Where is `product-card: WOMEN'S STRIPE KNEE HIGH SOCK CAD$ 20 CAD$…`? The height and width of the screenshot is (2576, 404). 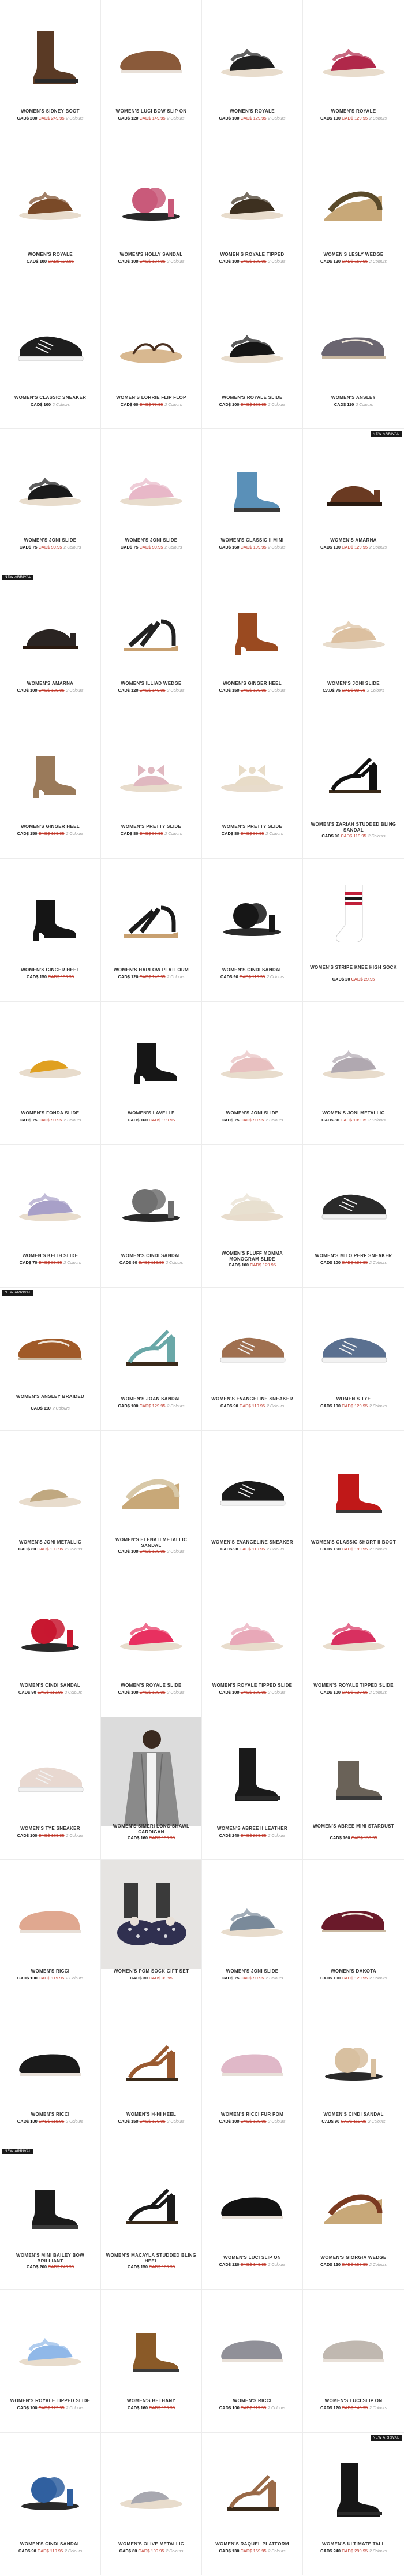 product-card: WOMEN'S STRIPE KNEE HIGH SOCK CAD$ 20 CAD$… is located at coordinates (353, 930).